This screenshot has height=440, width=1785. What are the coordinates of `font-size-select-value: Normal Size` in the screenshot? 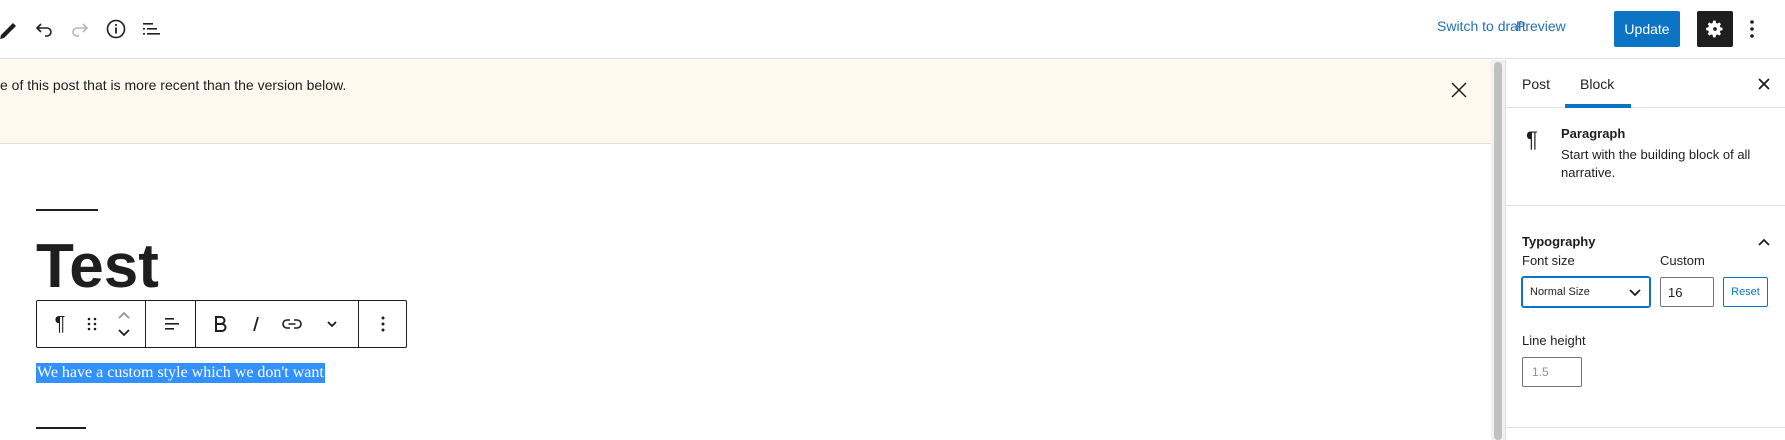 It's located at (1560, 292).